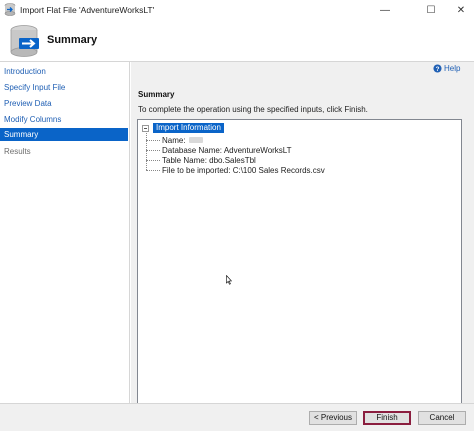 The height and width of the screenshot is (431, 474). I want to click on help-icon: ?, so click(437, 68).